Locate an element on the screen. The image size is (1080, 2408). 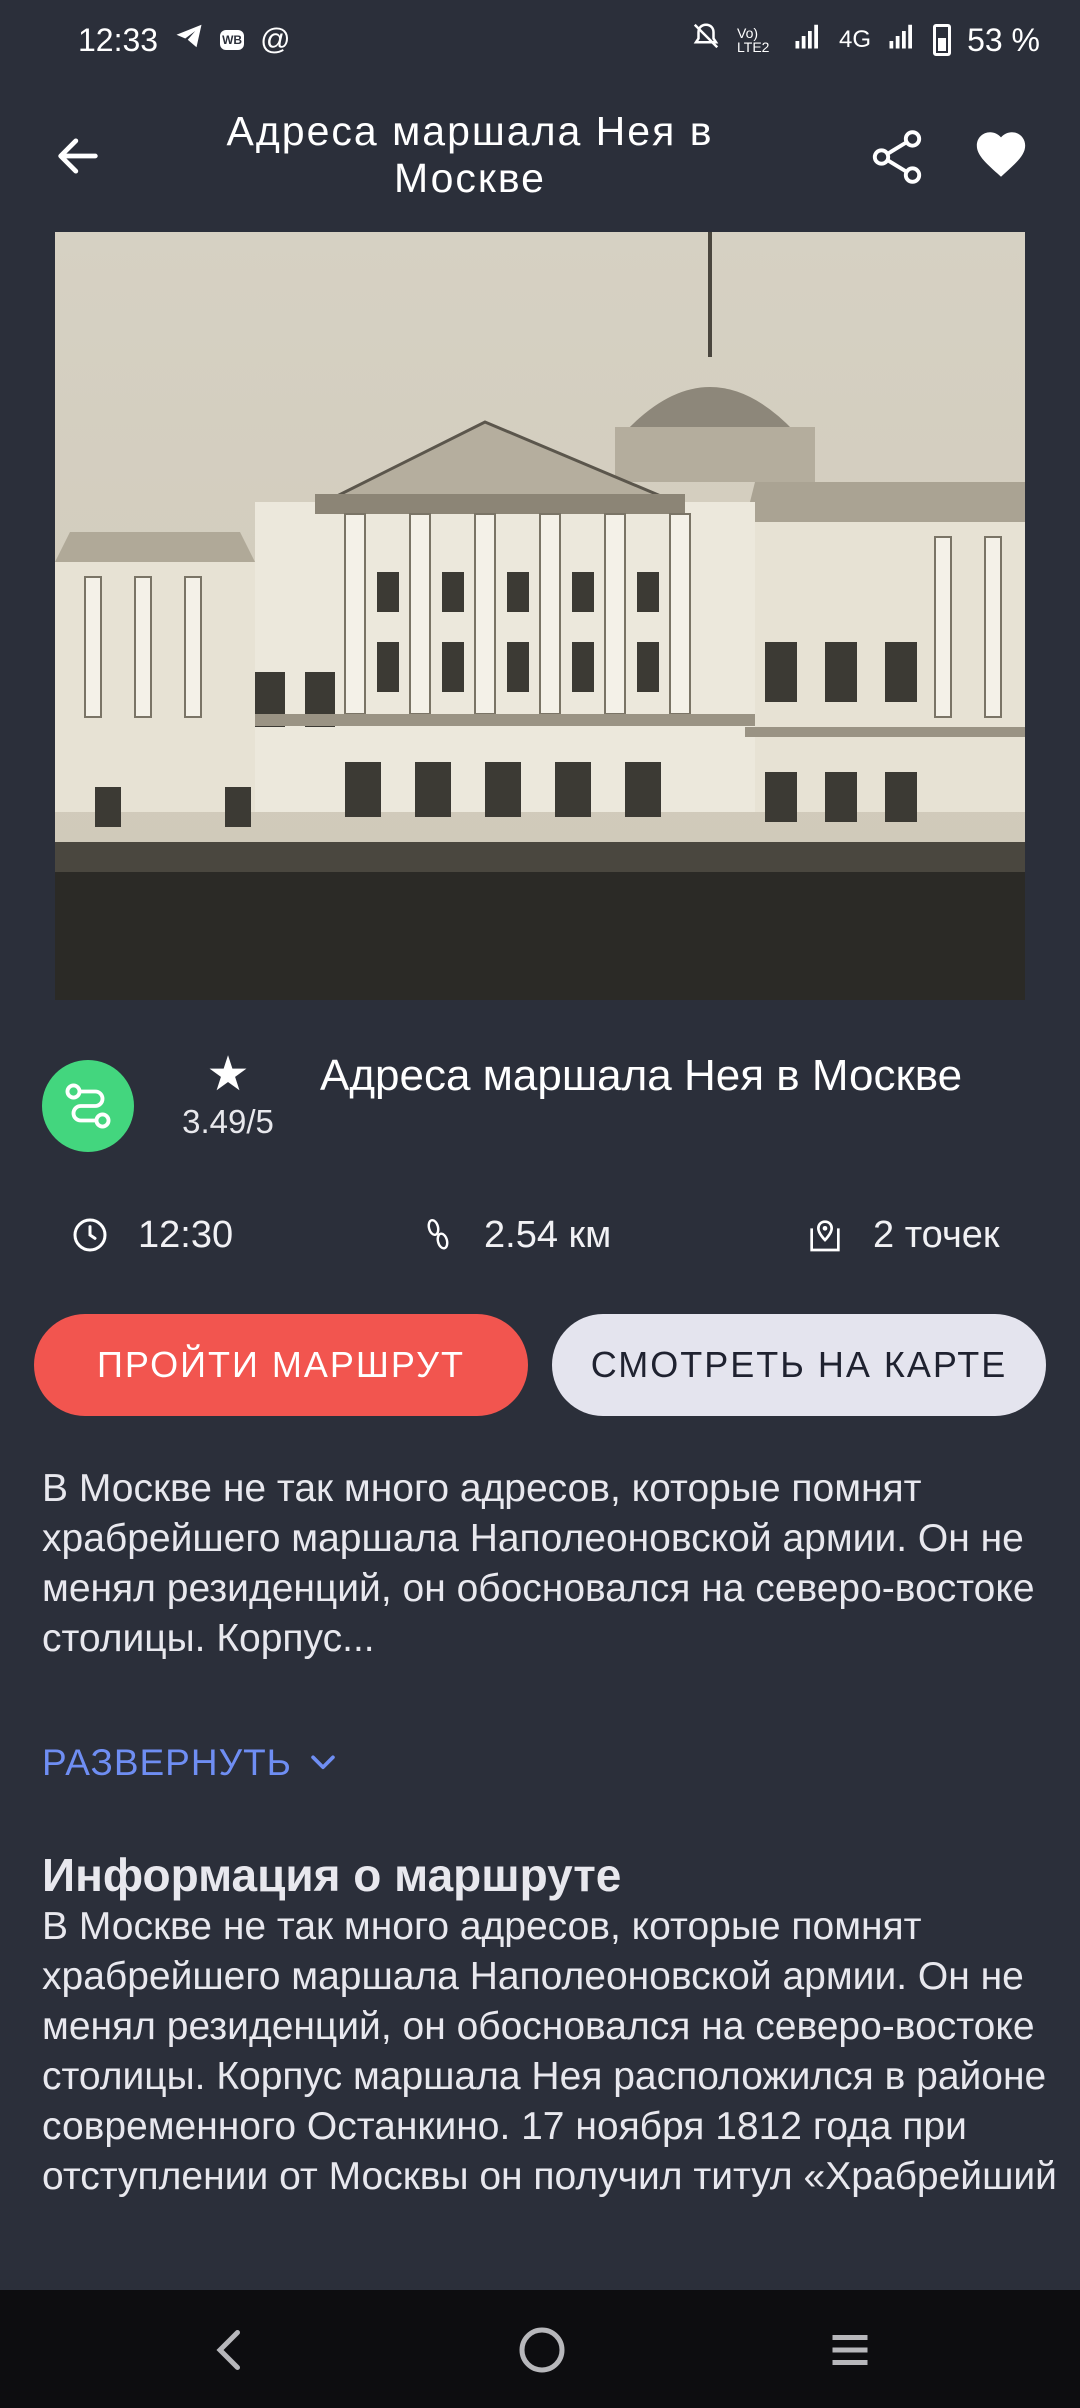
status-bar: 12:33 WB @ Vo) LTE2 4G 53 % is located at coordinates (540, 40).